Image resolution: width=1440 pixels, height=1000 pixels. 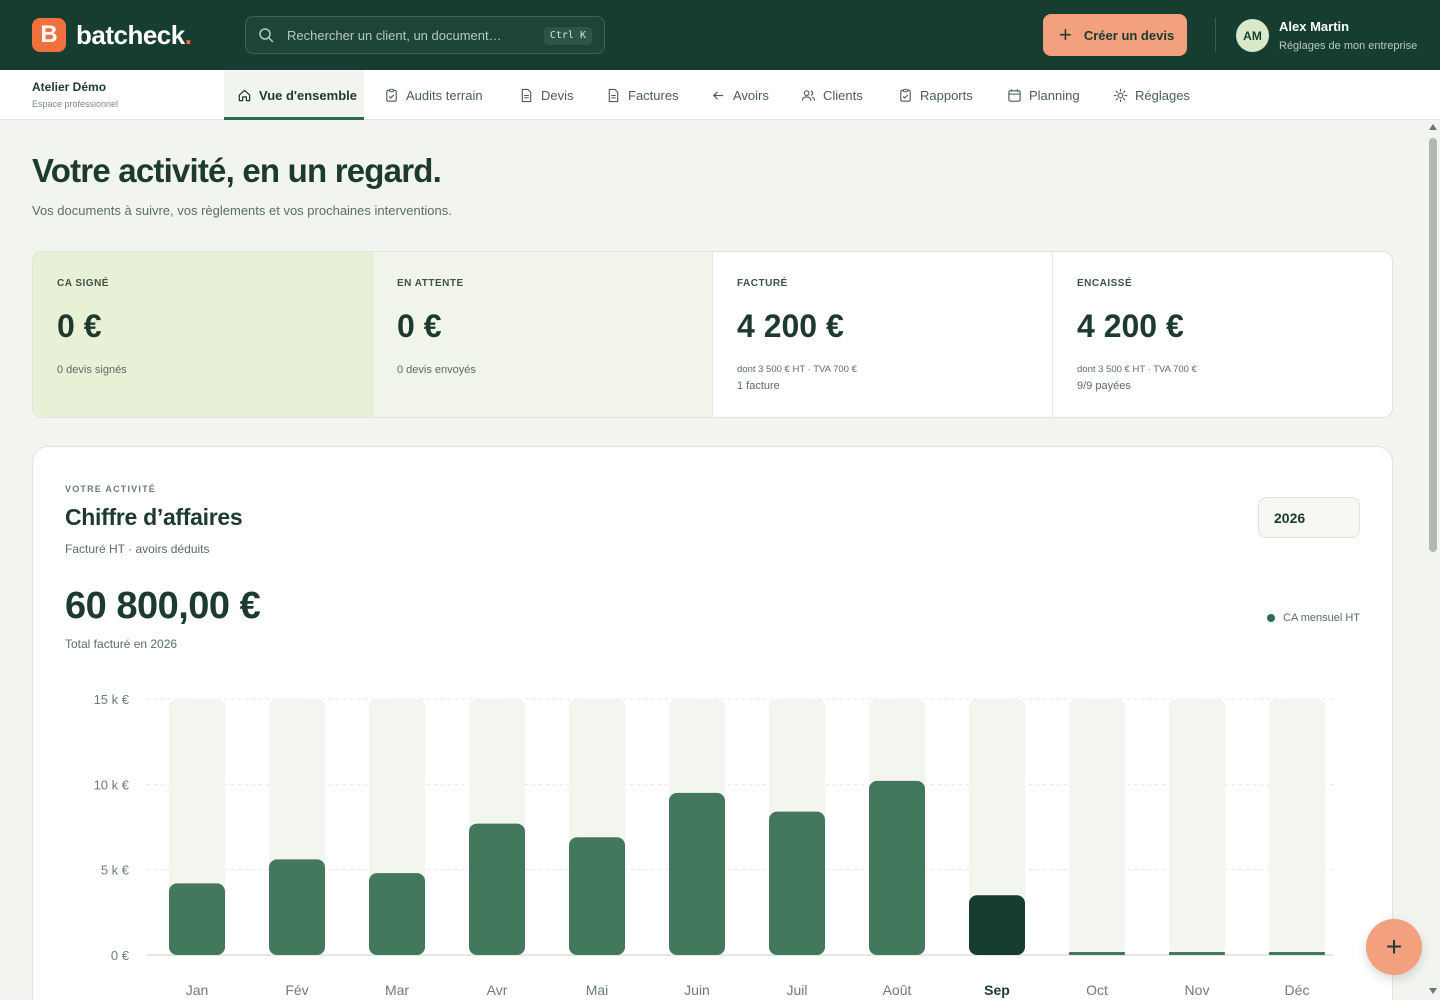 I want to click on x-tick-label: Avr, so click(x=497, y=990).